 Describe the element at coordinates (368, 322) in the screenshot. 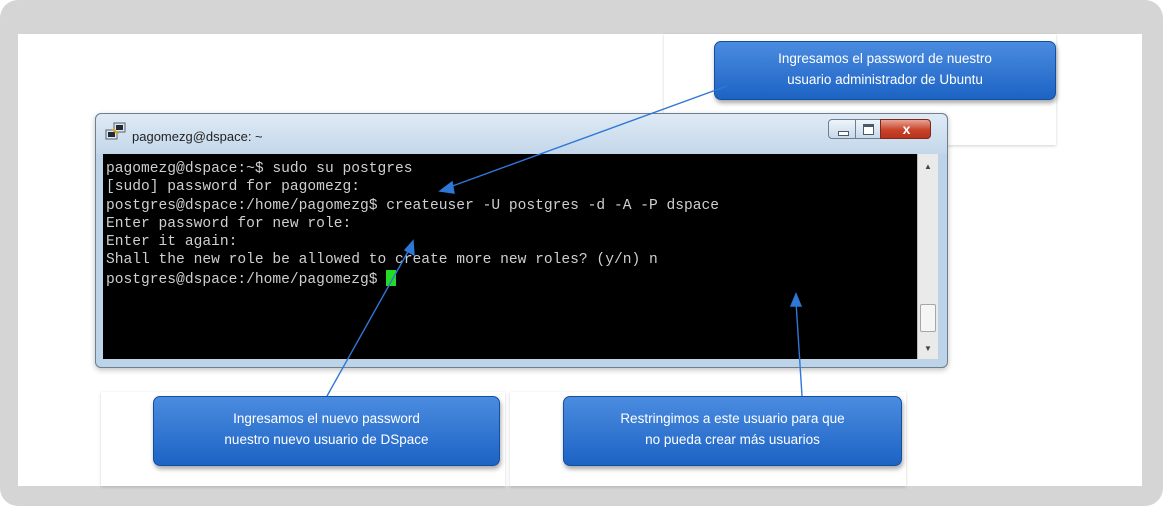

I see `arrow-to-new-role-password` at that location.